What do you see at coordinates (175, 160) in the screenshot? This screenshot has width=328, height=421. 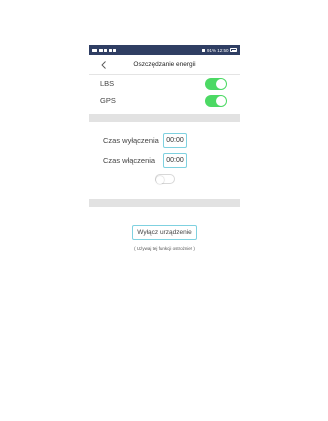 I see `on-time-input: 00:00` at bounding box center [175, 160].